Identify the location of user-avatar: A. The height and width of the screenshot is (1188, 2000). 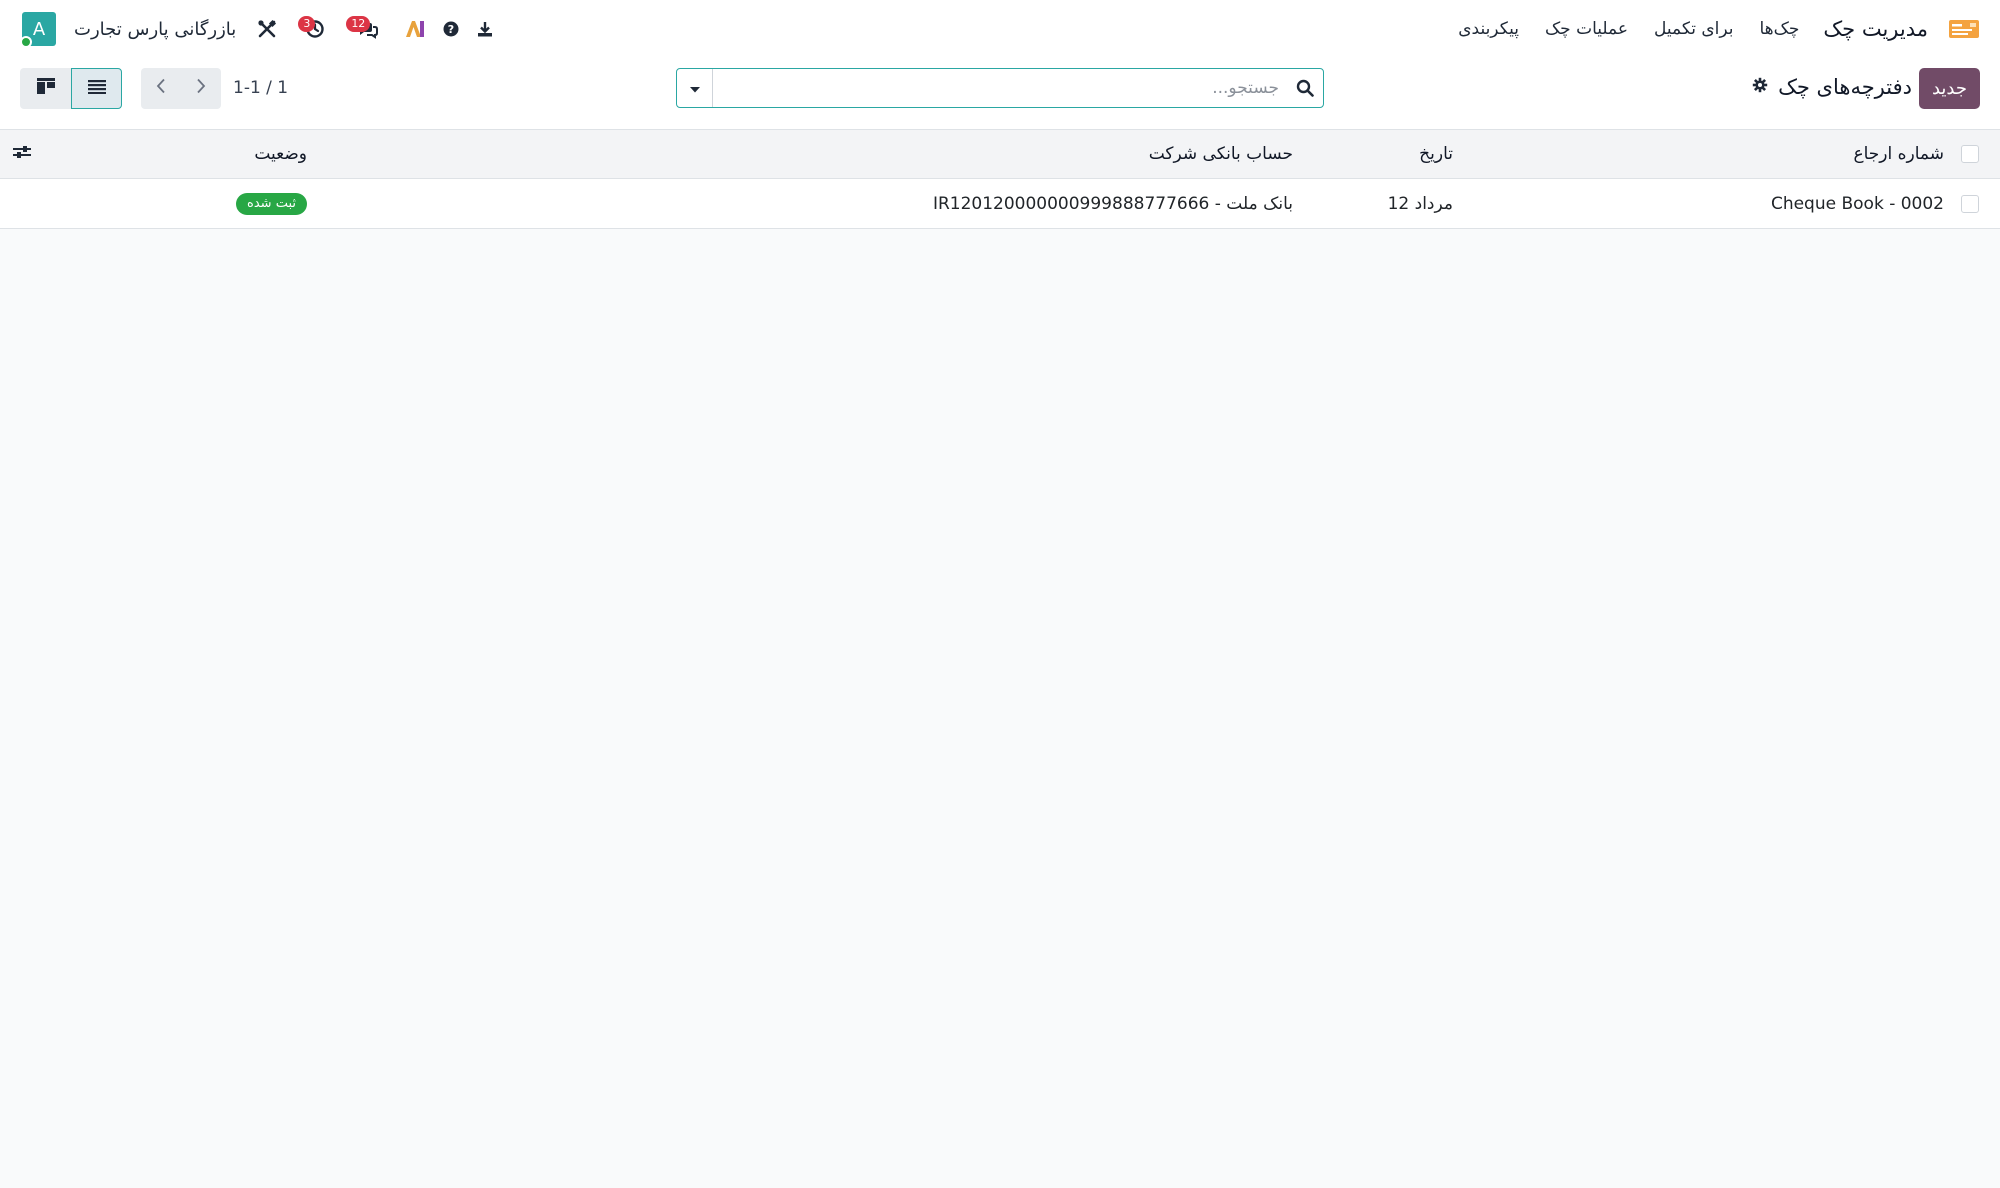
(38, 30).